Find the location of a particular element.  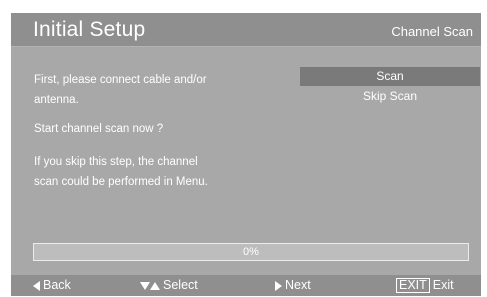

exit-hint: EXIT Exit is located at coordinates (425, 285).